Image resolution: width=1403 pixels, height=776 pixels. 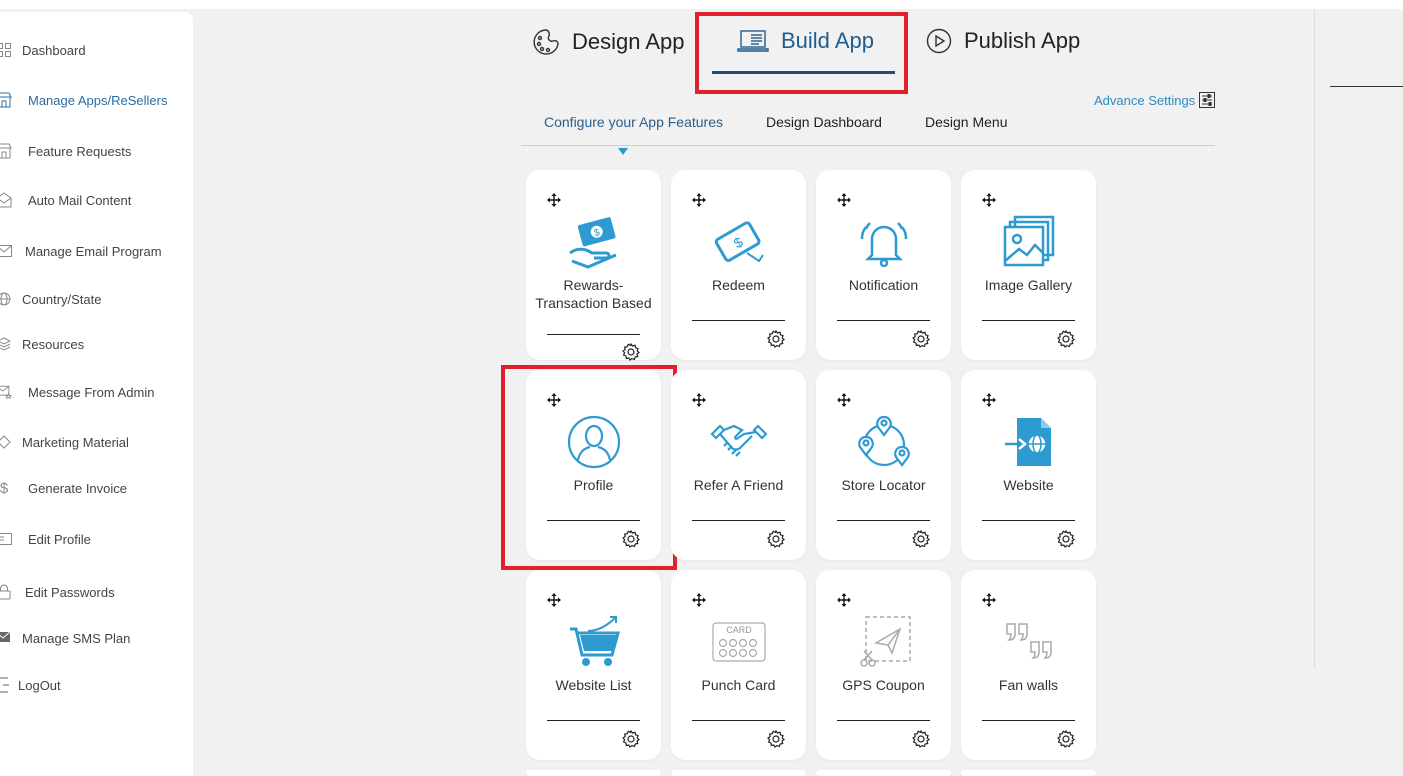 I want to click on sidebar-item-manage-email: Manage Email Program, so click(x=81, y=251).